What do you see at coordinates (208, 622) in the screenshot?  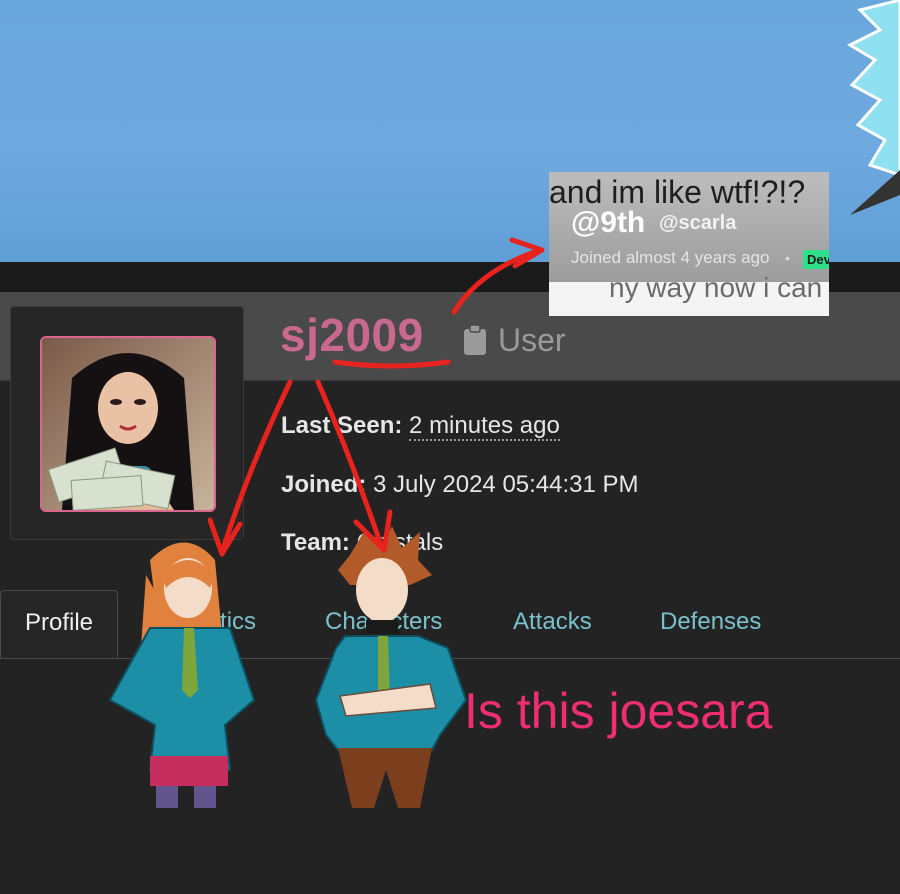 I see `tab-statistics: Statistics` at bounding box center [208, 622].